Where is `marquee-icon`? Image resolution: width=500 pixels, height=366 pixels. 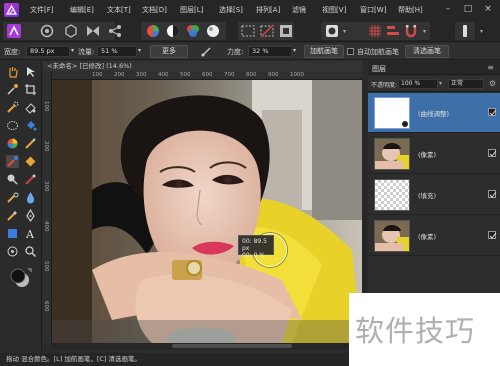
marquee-icon is located at coordinates (12, 125).